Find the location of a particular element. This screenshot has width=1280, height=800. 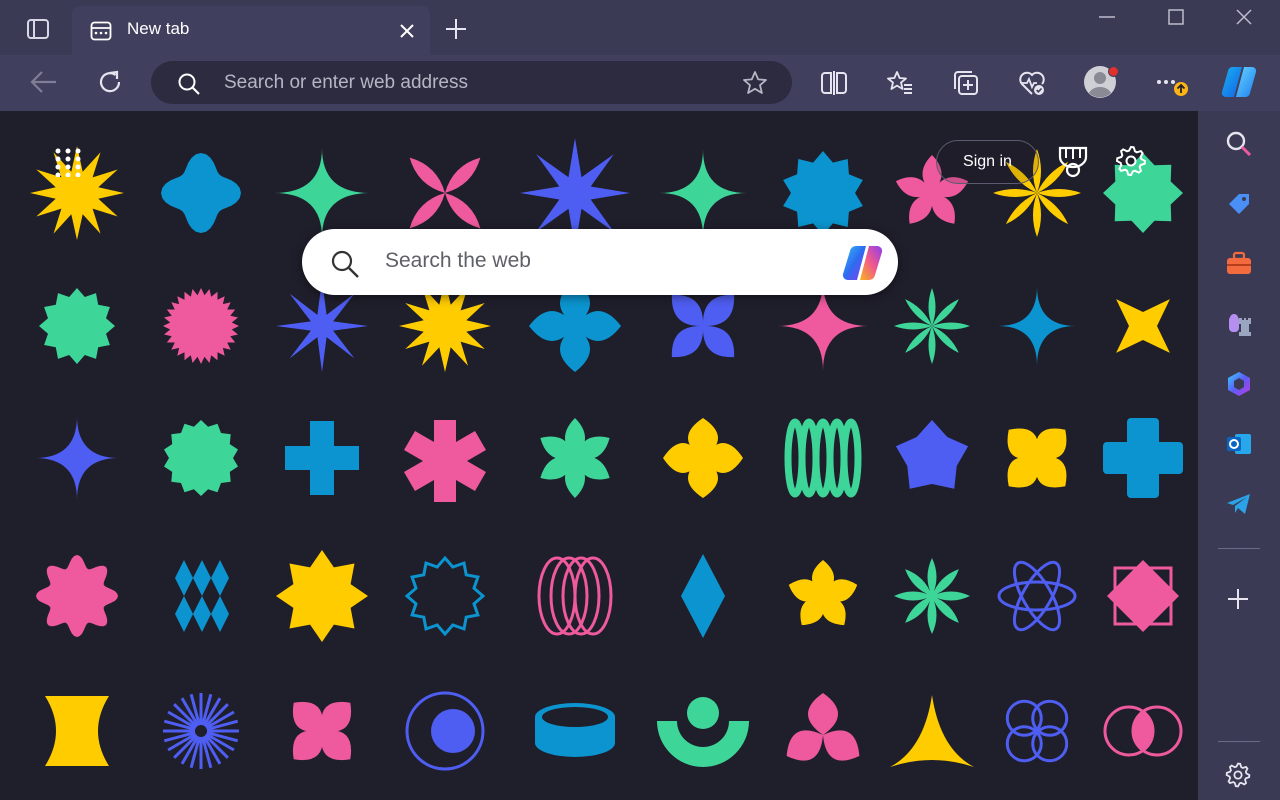

sign-in-label: Sign in is located at coordinates (987, 161).